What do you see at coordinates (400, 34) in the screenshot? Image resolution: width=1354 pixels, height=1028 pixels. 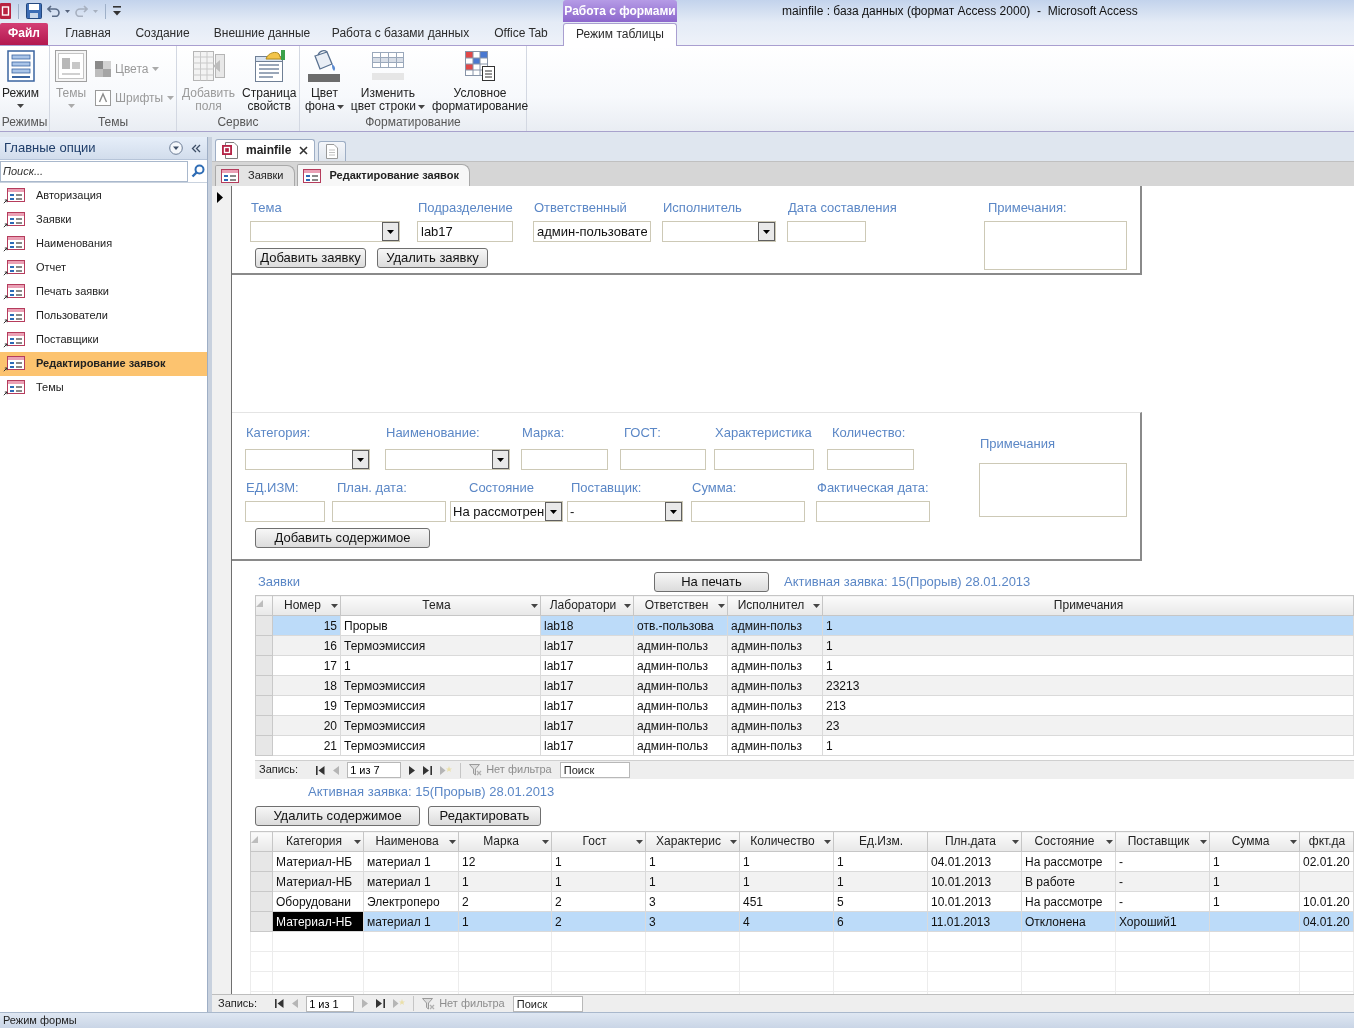 I see `ribbon-tab: Работа с базами данных` at bounding box center [400, 34].